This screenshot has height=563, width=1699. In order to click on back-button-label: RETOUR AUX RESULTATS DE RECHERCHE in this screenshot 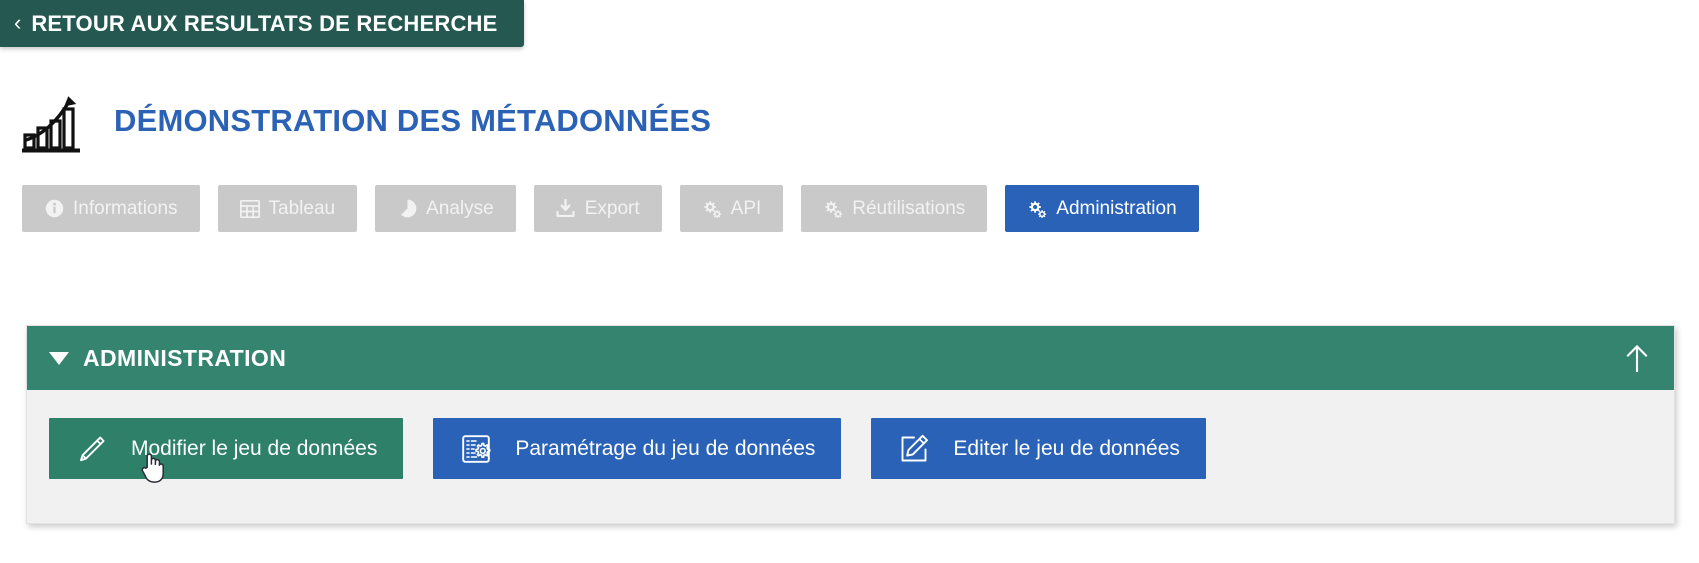, I will do `click(264, 23)`.